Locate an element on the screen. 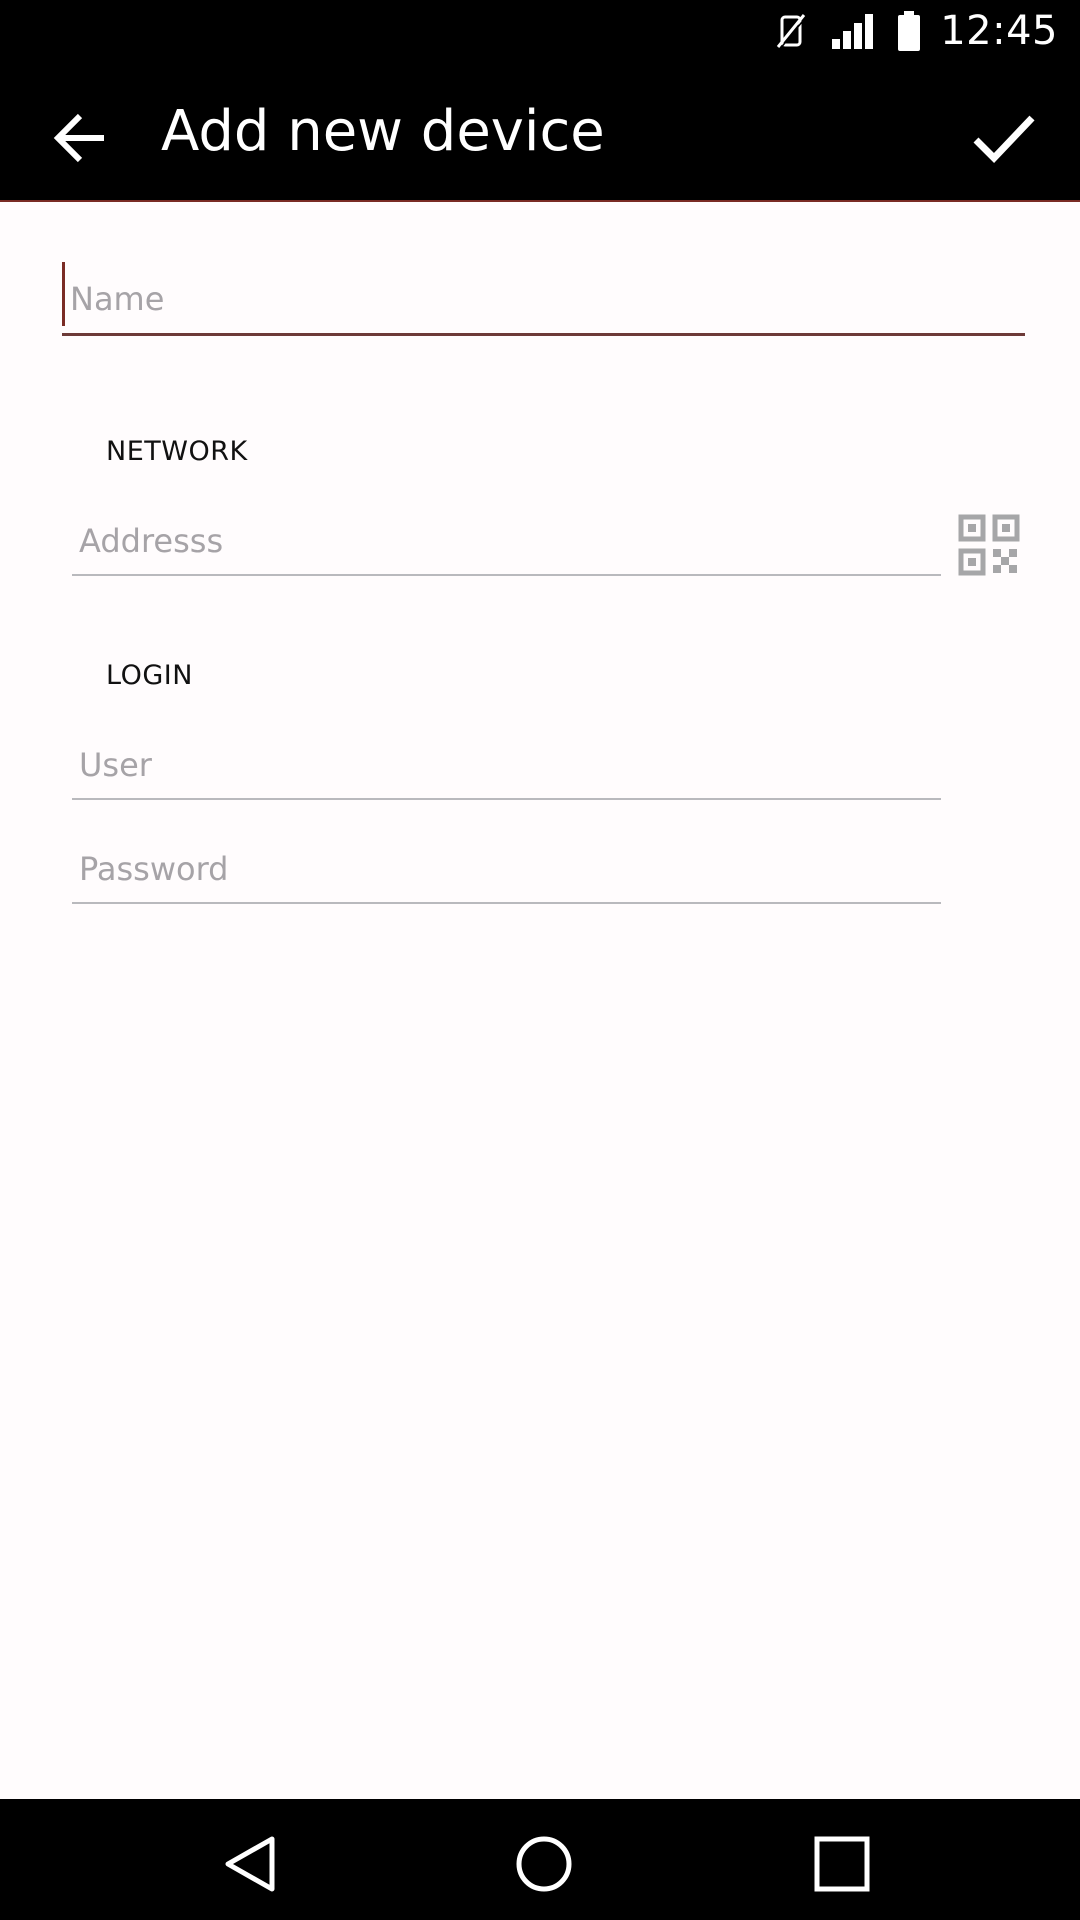 This screenshot has width=1080, height=1920. vibrate-off-icon is located at coordinates (792, 32).